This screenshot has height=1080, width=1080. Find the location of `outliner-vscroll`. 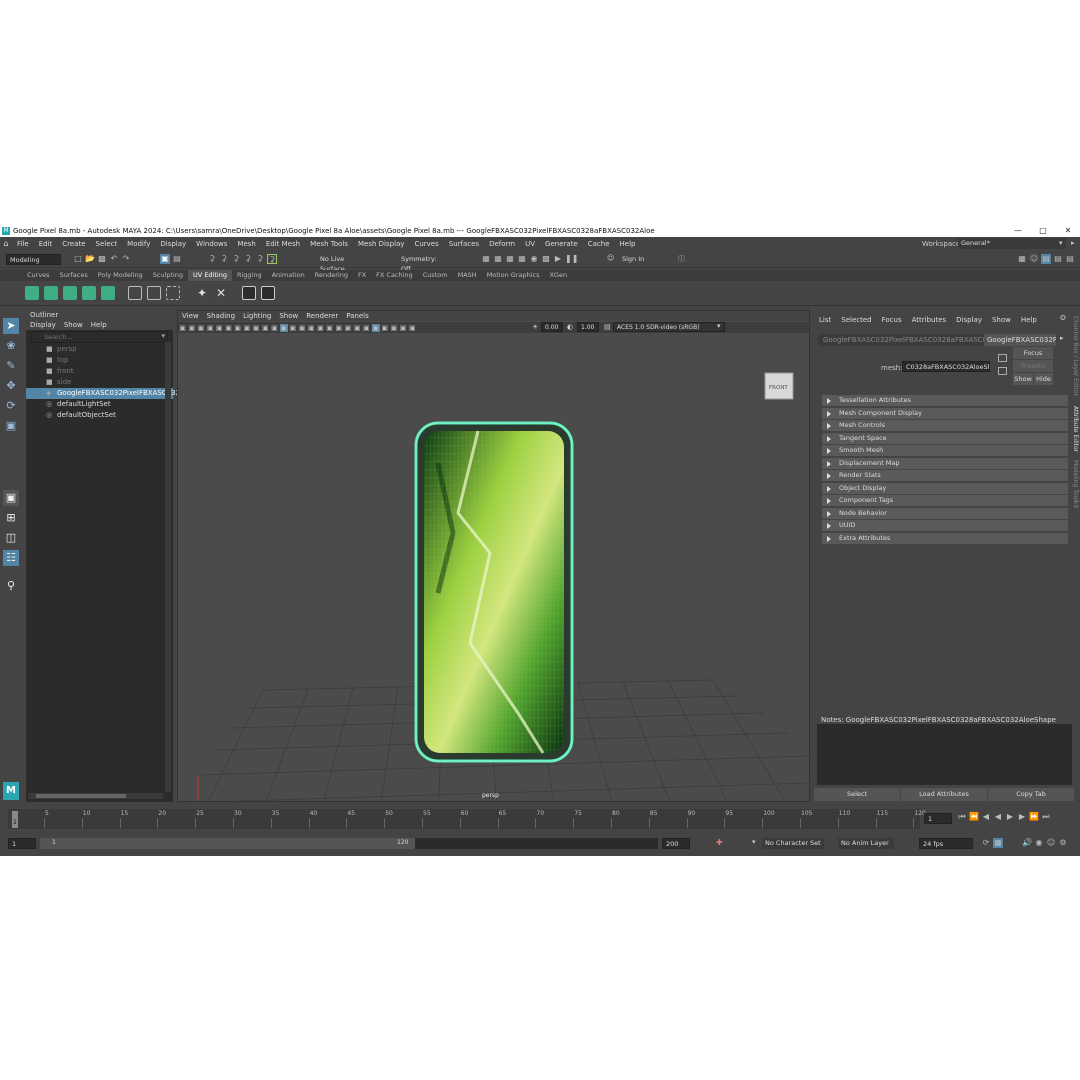

outliner-vscroll is located at coordinates (168, 567).